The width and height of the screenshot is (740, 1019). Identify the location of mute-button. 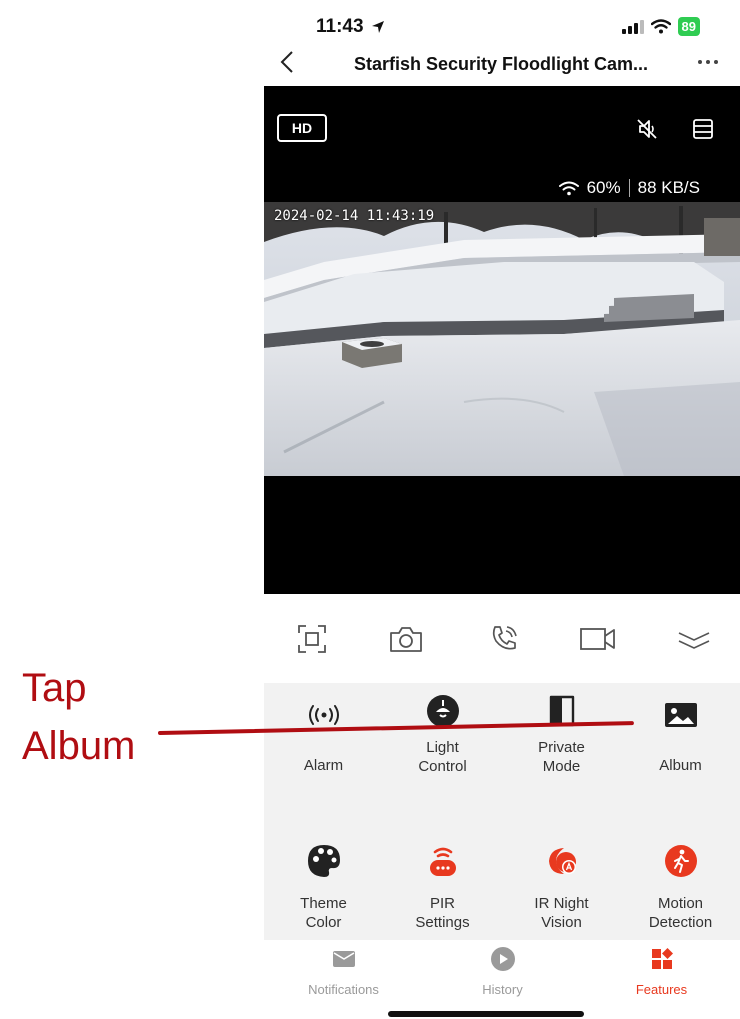
(647, 131).